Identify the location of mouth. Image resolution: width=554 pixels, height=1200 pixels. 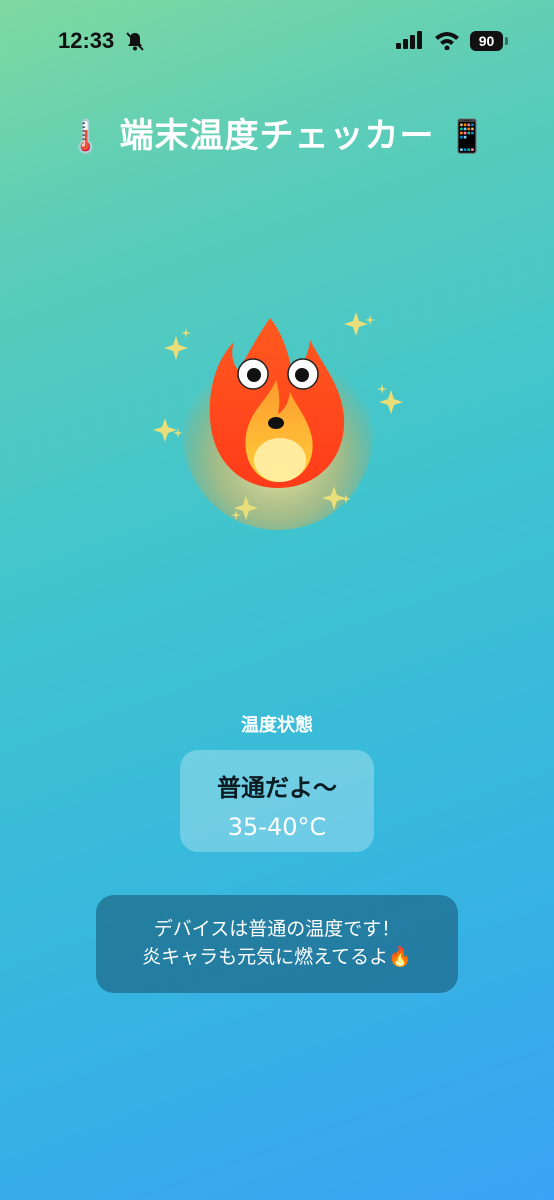
(276, 423).